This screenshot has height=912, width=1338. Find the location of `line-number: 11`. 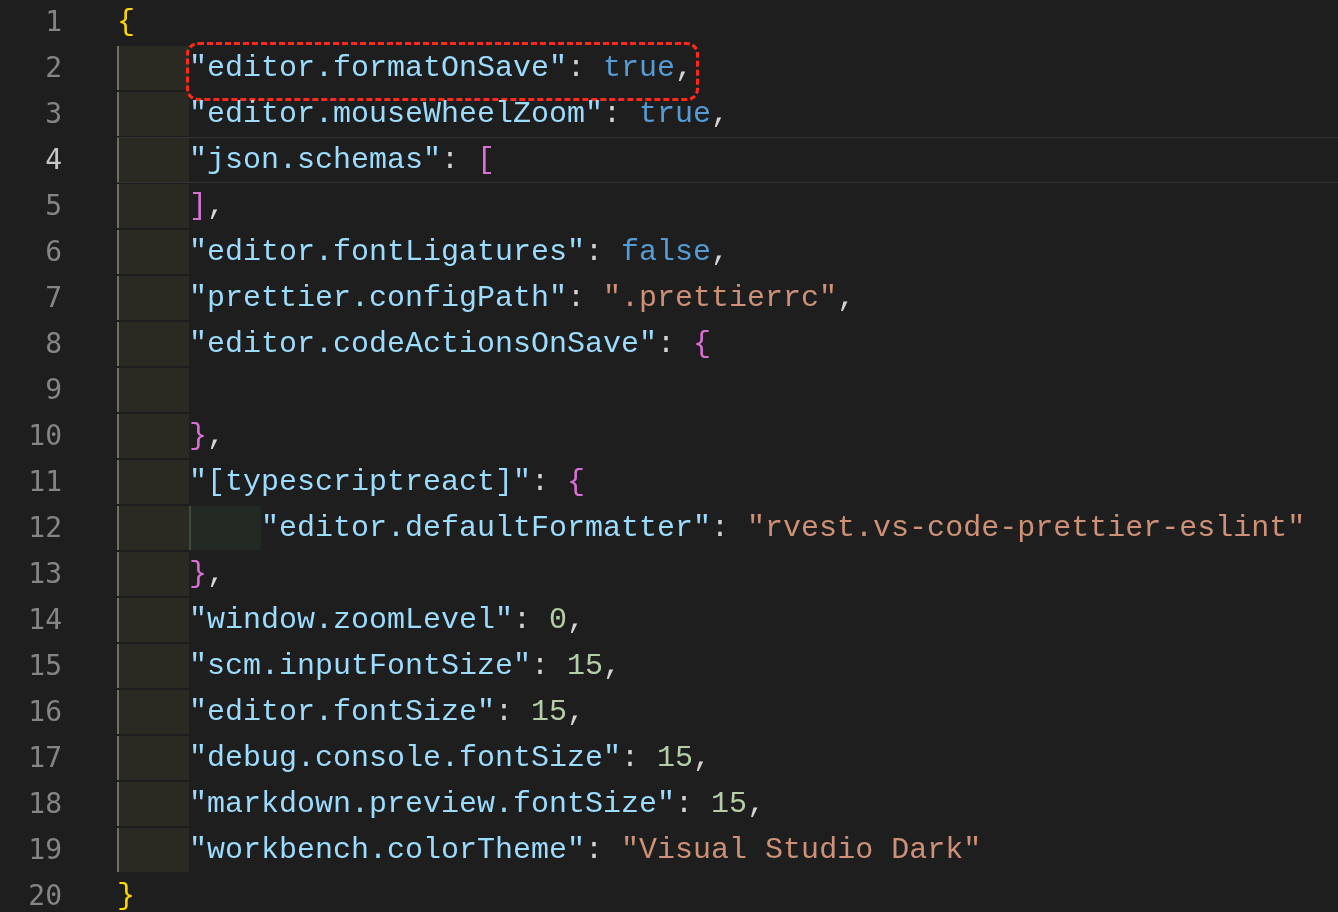

line-number: 11 is located at coordinates (44, 482).